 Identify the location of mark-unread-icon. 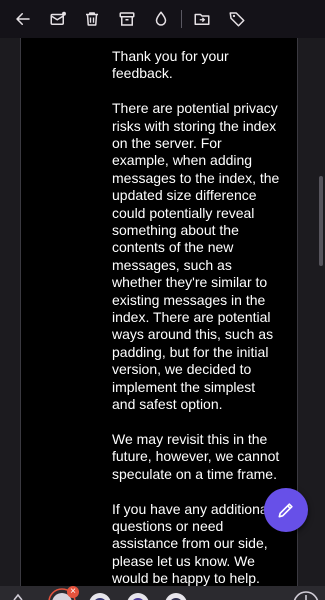
(58, 18).